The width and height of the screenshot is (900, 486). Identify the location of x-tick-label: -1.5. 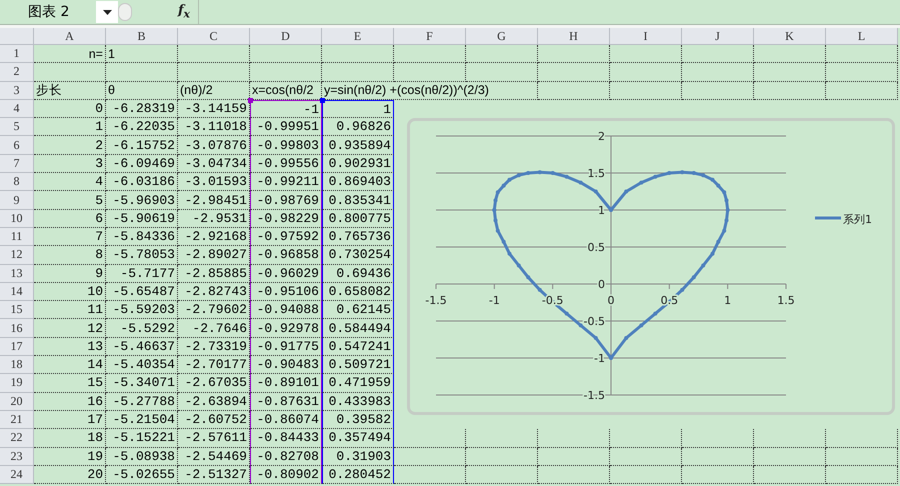
(436, 300).